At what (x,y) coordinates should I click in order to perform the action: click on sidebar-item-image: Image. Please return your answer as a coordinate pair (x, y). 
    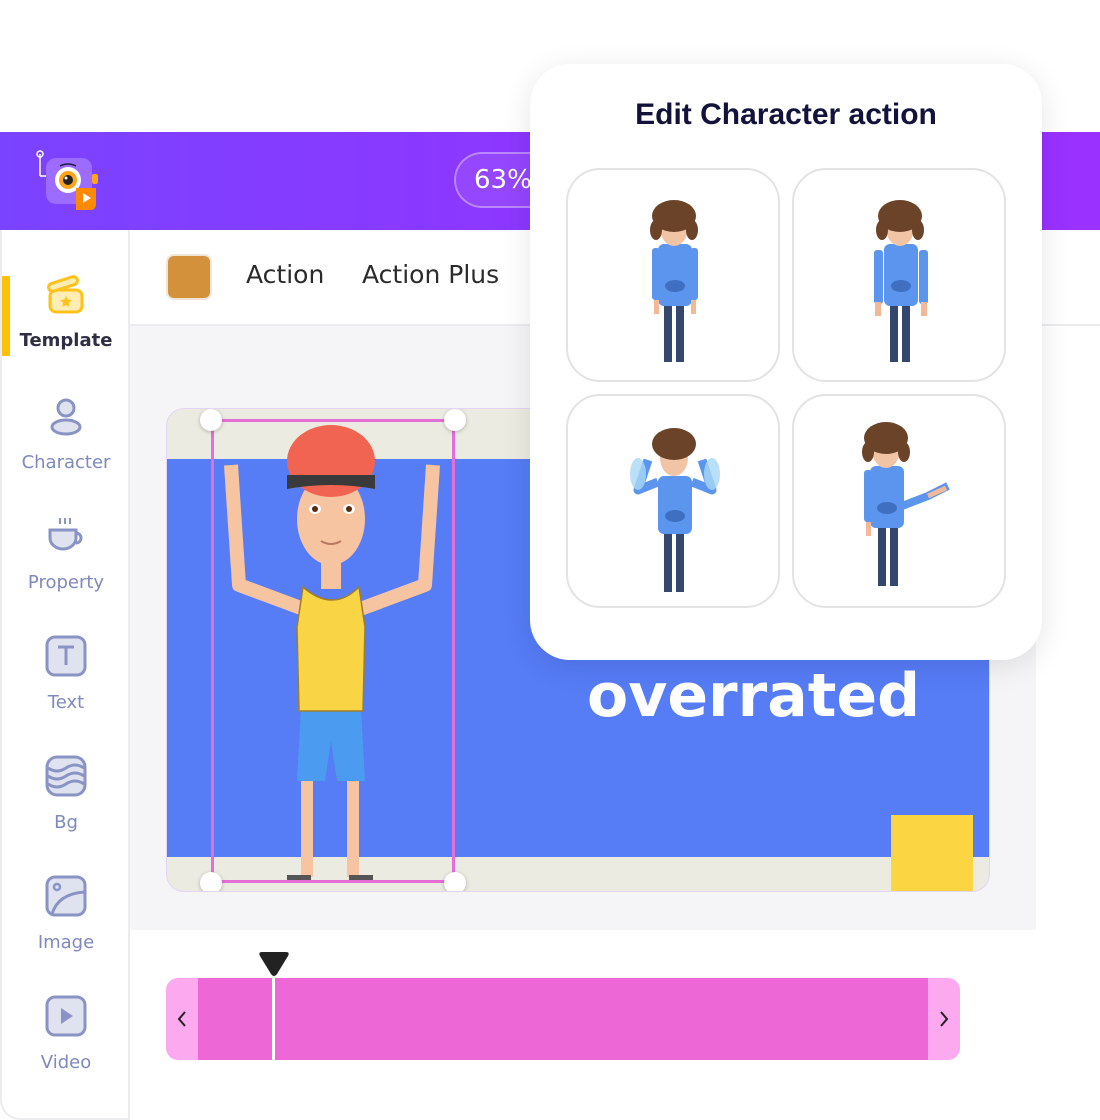
    Looking at the image, I should click on (66, 917).